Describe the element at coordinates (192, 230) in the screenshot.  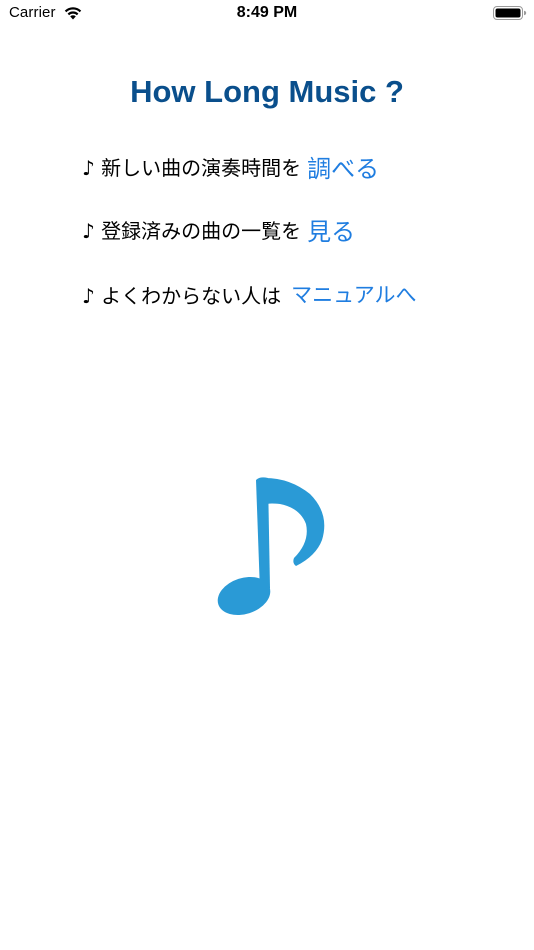
I see `menu-row-text: ♪ 登録済みの曲の一覧を` at that location.